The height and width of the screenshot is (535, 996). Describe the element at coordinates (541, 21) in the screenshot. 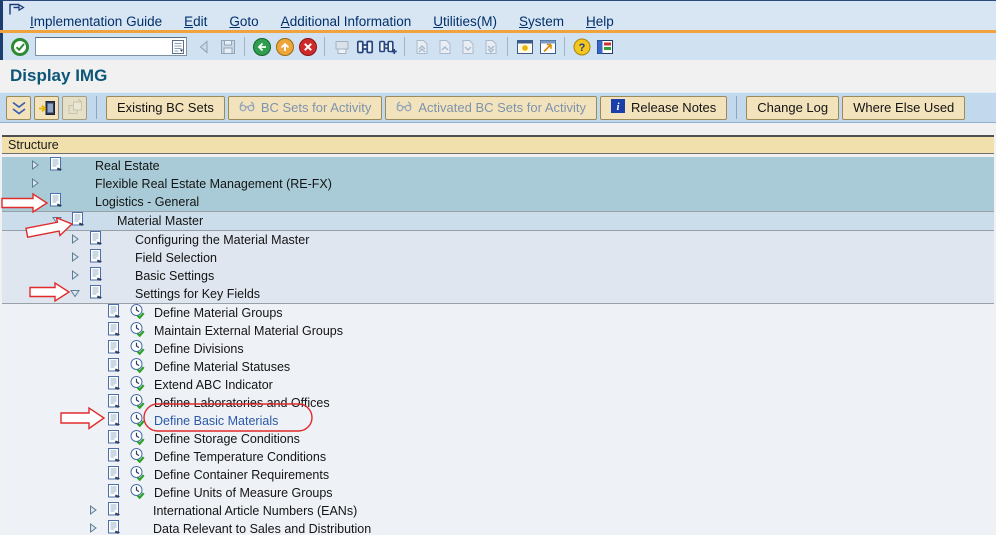

I see `menu-system: System` at that location.